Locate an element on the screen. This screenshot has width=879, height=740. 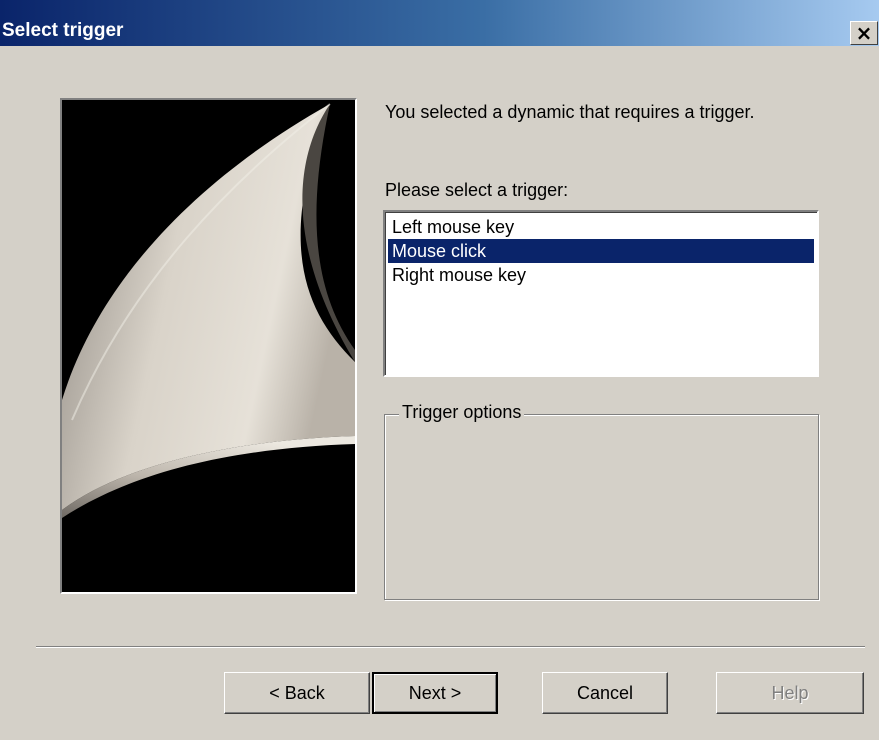
list-item-left-mouse-key: Left mouse key is located at coordinates (601, 227).